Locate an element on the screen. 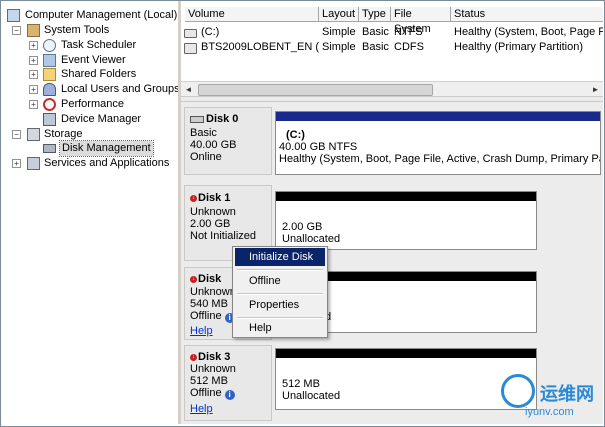  menu-item-offline: Offline is located at coordinates (280, 281).